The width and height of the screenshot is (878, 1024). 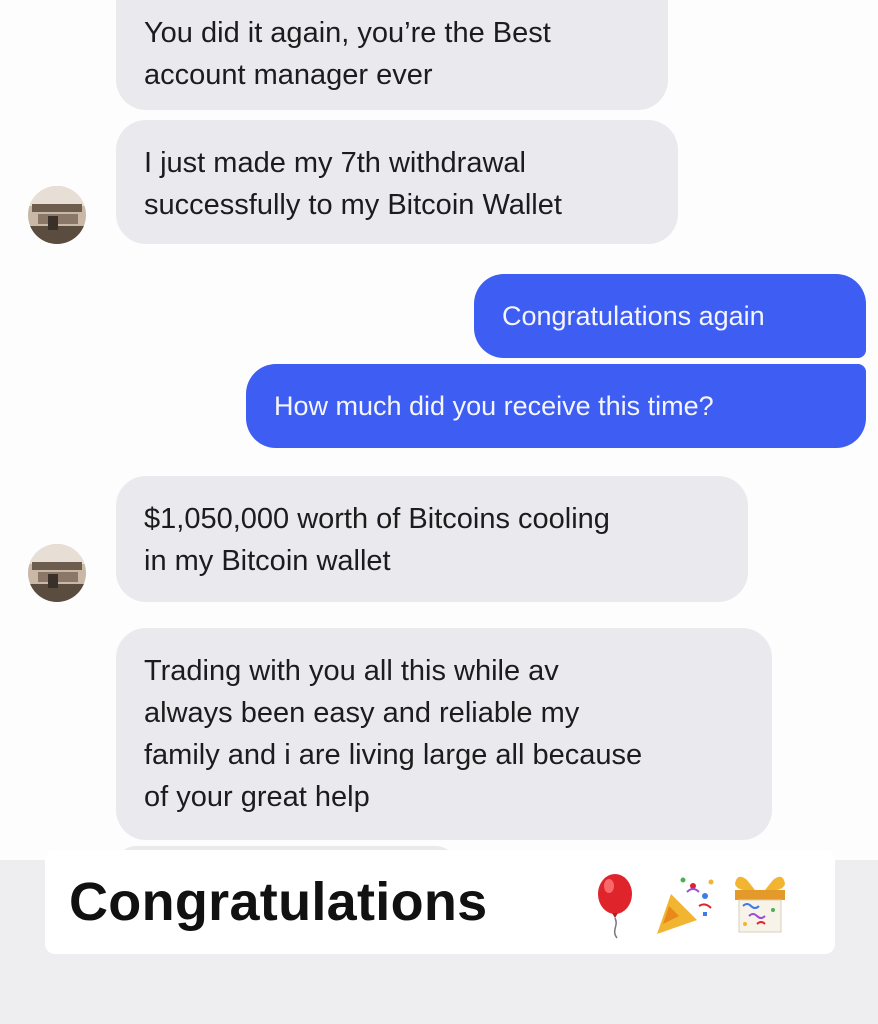 What do you see at coordinates (267, 561) in the screenshot?
I see `message-line: in my Bitcoin wallet` at bounding box center [267, 561].